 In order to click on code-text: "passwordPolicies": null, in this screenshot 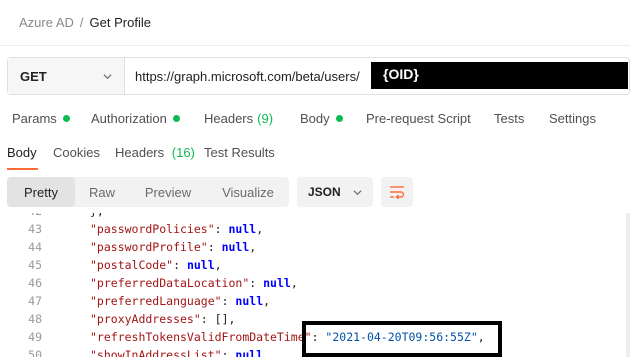, I will do `click(177, 229)`.